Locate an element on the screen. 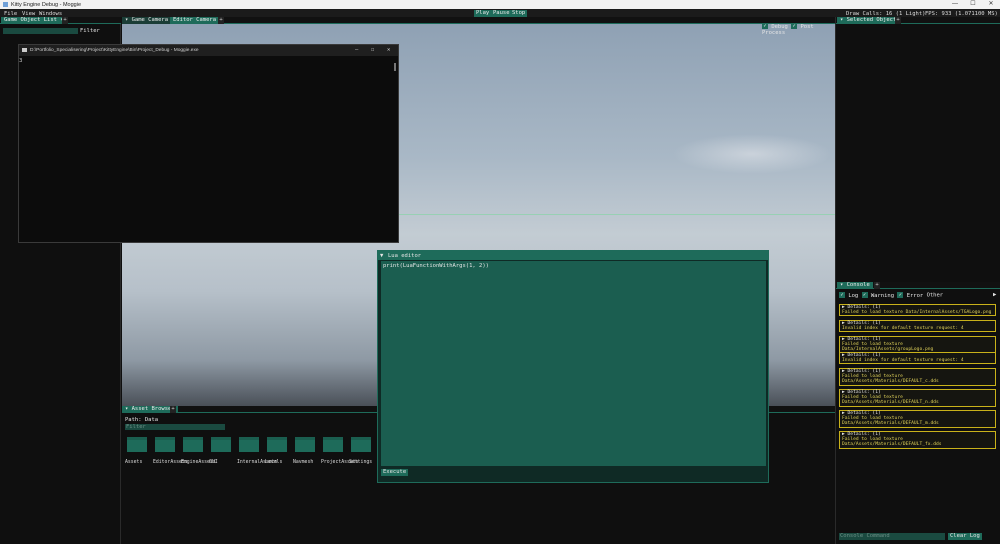  warning-checkbox: ✓ Warning is located at coordinates (878, 295).